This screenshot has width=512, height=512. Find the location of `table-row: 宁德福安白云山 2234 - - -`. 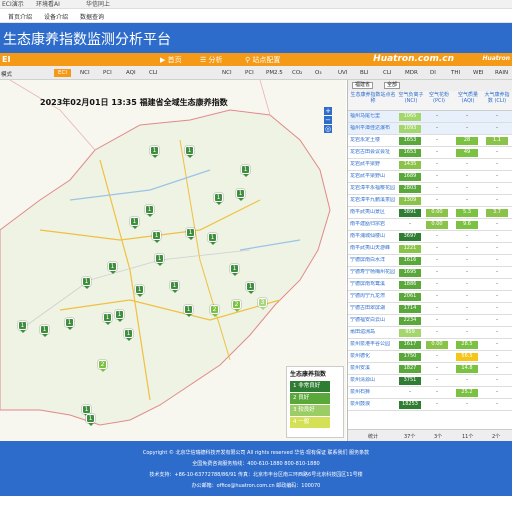

table-row: 宁德福安白云山 2234 - - - is located at coordinates (430, 321).